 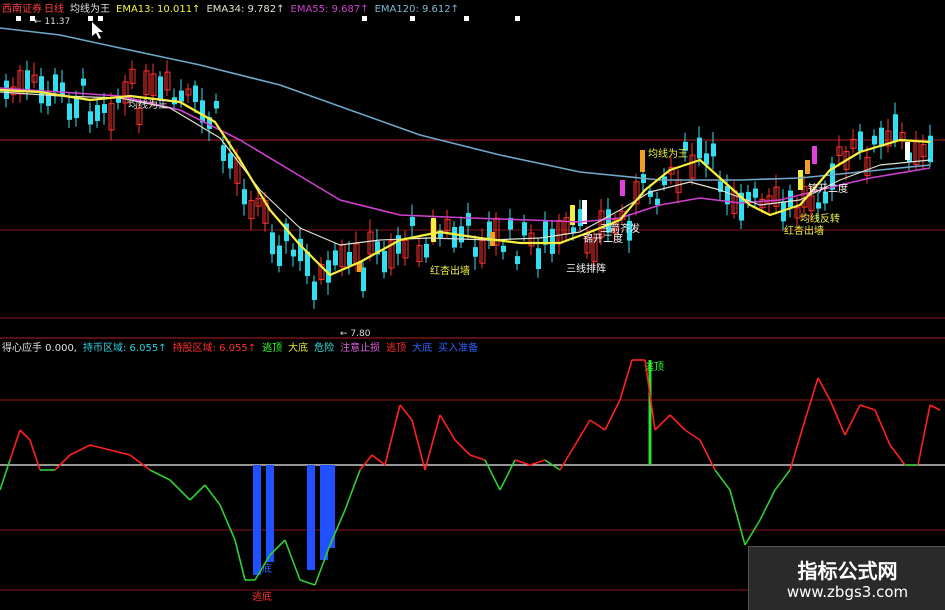 I want to click on legend-panel, so click(x=737, y=77).